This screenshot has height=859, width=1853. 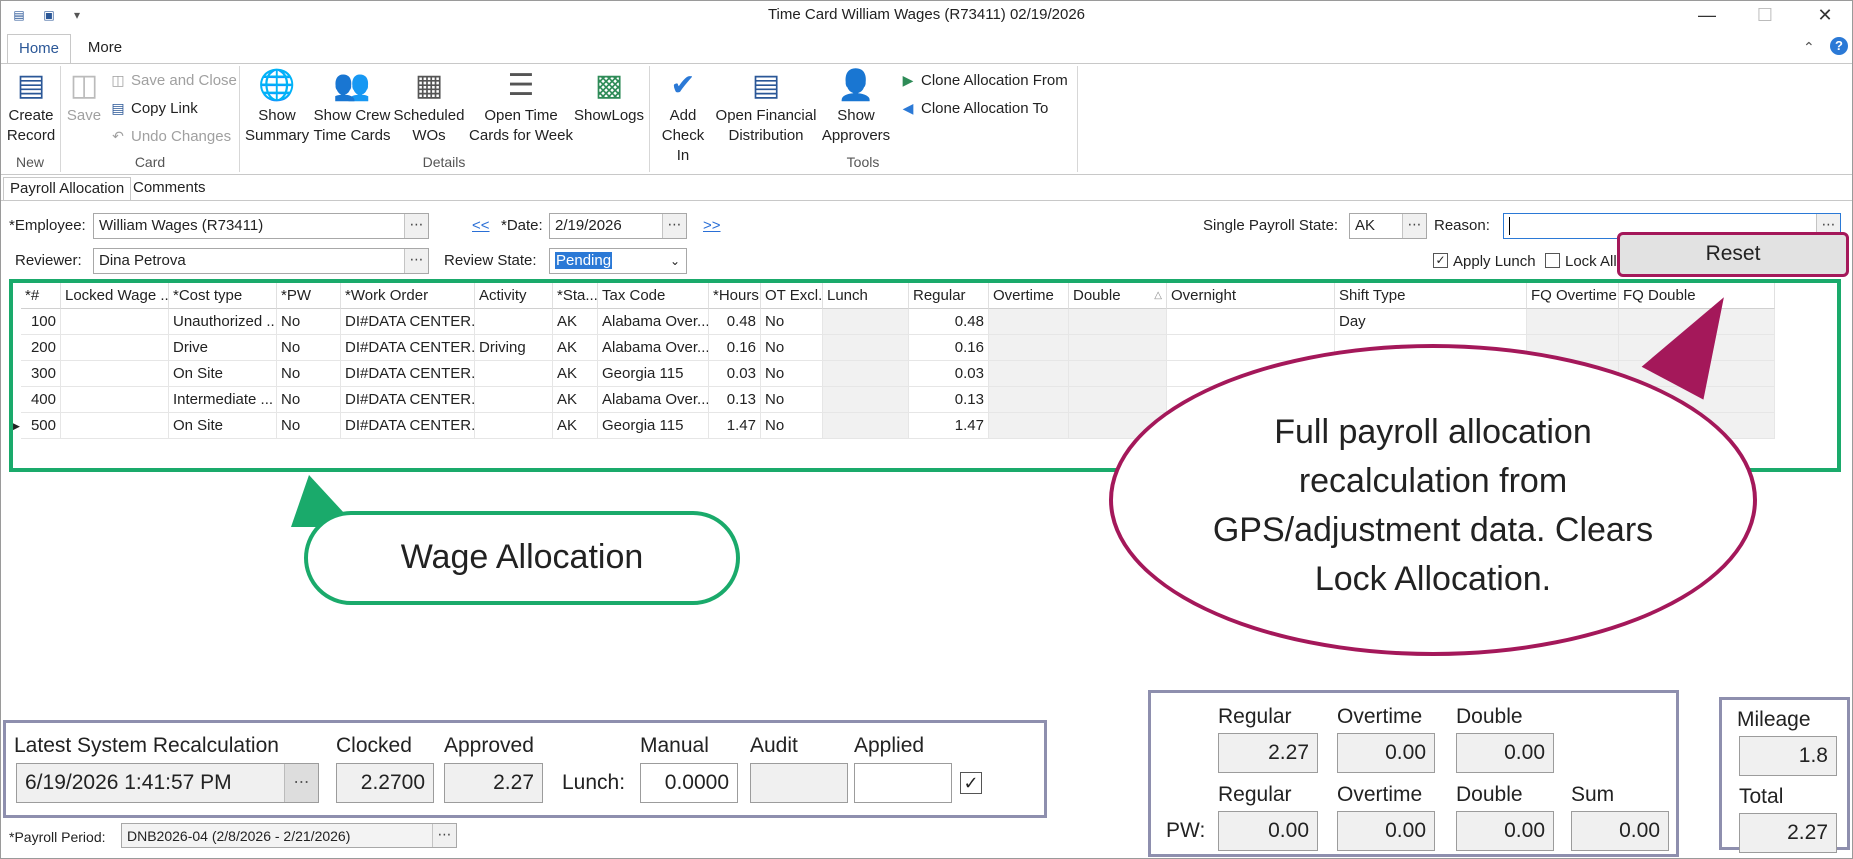 What do you see at coordinates (774, 745) in the screenshot?
I see `audit-label: Audit` at bounding box center [774, 745].